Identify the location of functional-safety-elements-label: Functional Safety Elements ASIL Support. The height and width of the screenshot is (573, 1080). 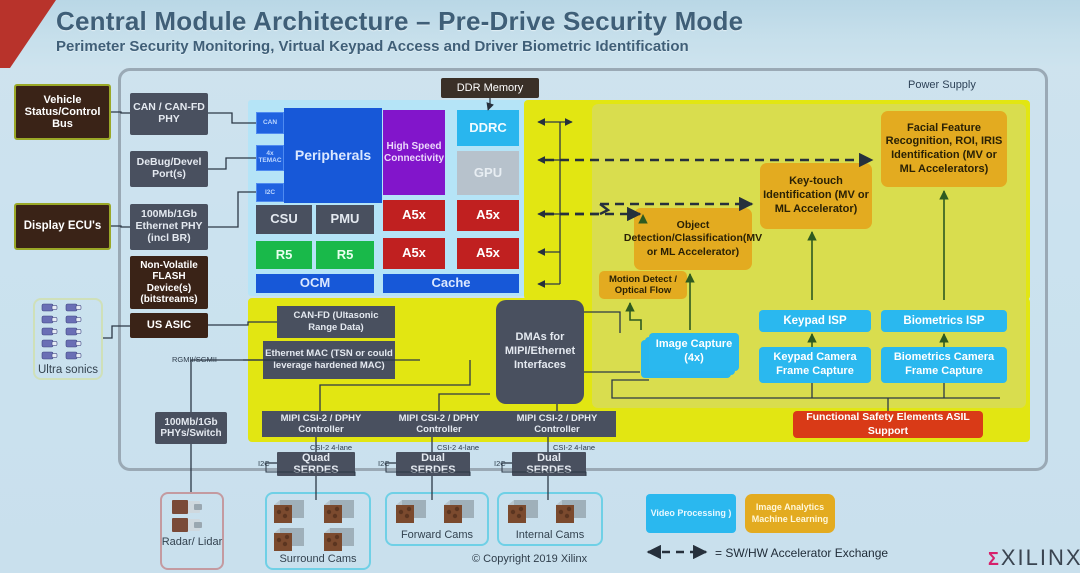
(888, 424).